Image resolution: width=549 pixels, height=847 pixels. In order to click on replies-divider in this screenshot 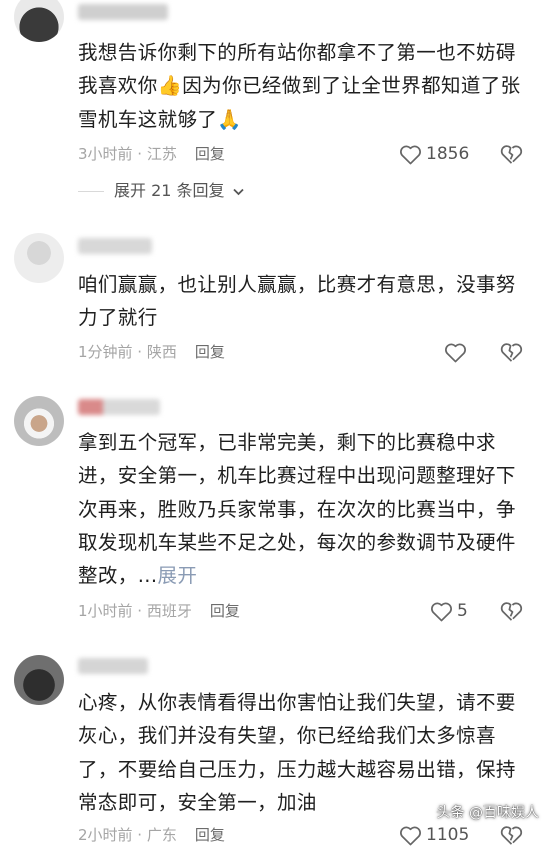, I will do `click(91, 191)`.